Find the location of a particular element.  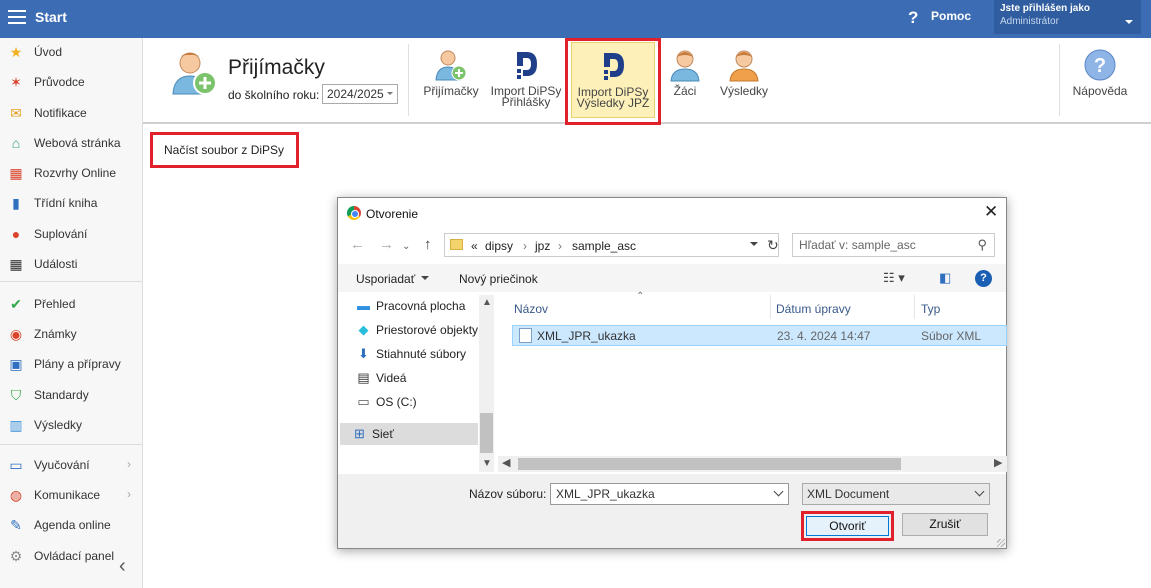

nav-item-drive-c: ▭ OS (C:) is located at coordinates (415, 402).